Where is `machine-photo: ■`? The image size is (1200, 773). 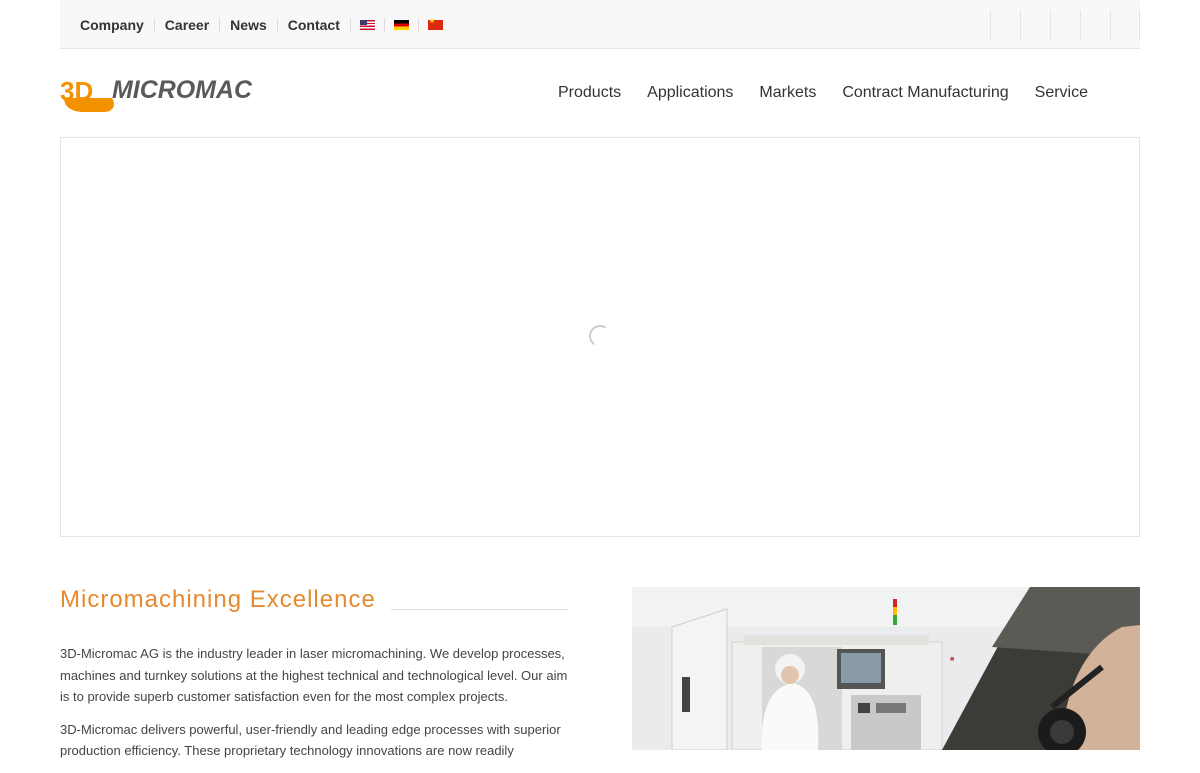 machine-photo: ■ is located at coordinates (886, 668).